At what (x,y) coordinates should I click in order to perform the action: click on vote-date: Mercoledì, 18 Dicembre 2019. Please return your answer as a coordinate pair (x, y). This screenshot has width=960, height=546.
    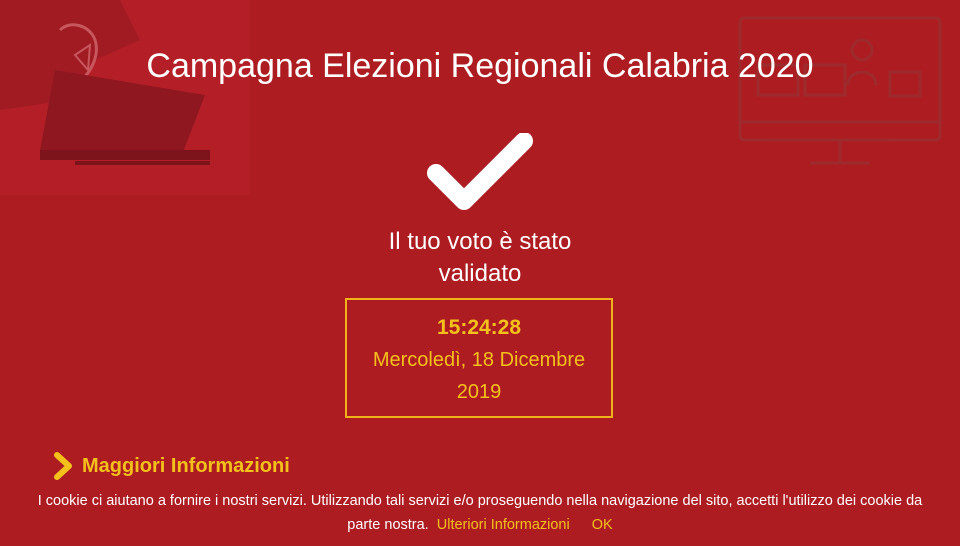
    Looking at the image, I should click on (479, 376).